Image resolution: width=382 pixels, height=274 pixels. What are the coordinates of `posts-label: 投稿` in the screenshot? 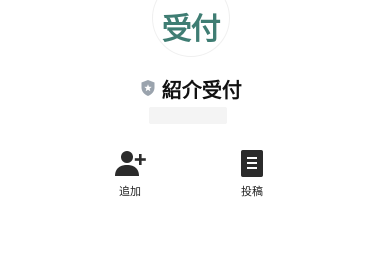 It's located at (252, 191).